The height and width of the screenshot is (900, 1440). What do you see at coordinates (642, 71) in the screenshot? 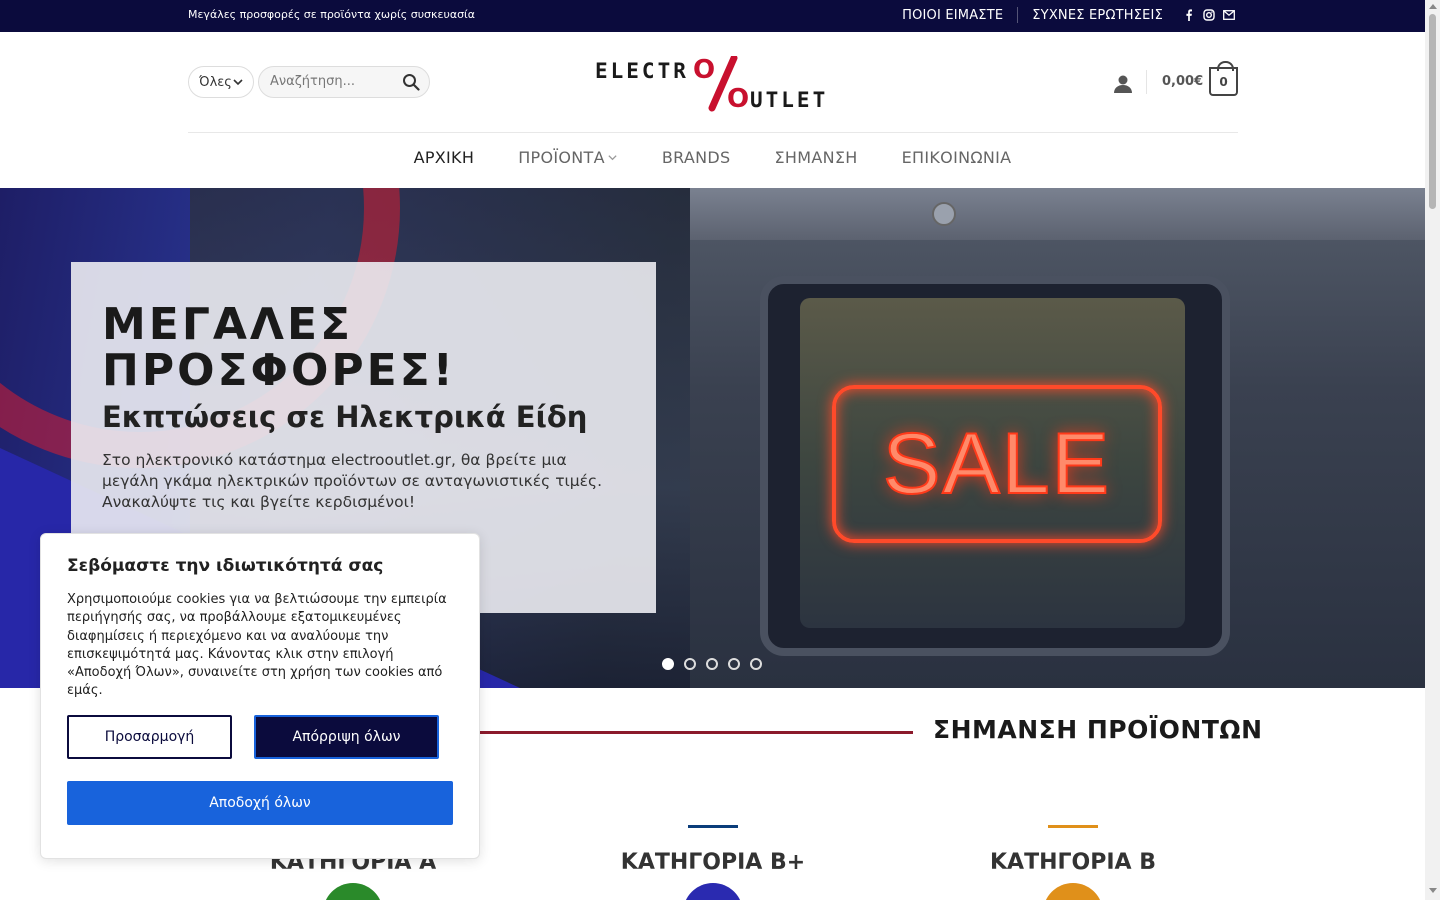
I see `svg-text: ELECTR` at bounding box center [642, 71].